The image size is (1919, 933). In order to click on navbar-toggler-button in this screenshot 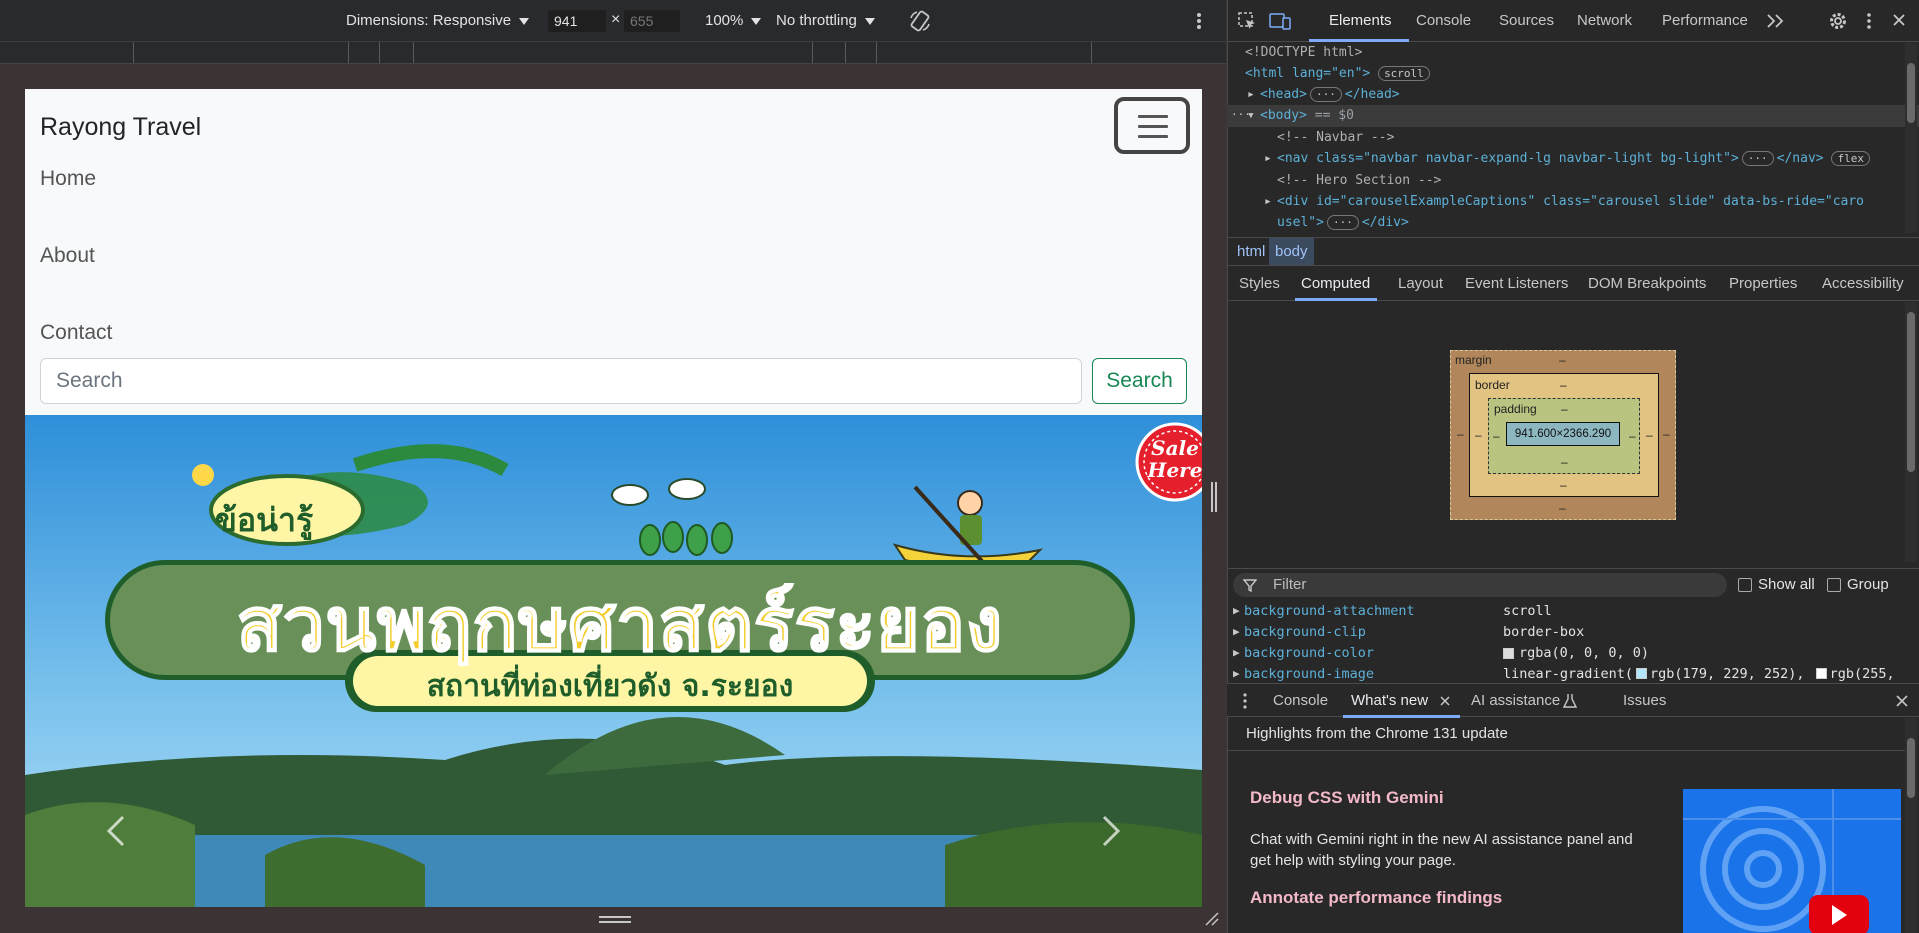, I will do `click(1152, 125)`.